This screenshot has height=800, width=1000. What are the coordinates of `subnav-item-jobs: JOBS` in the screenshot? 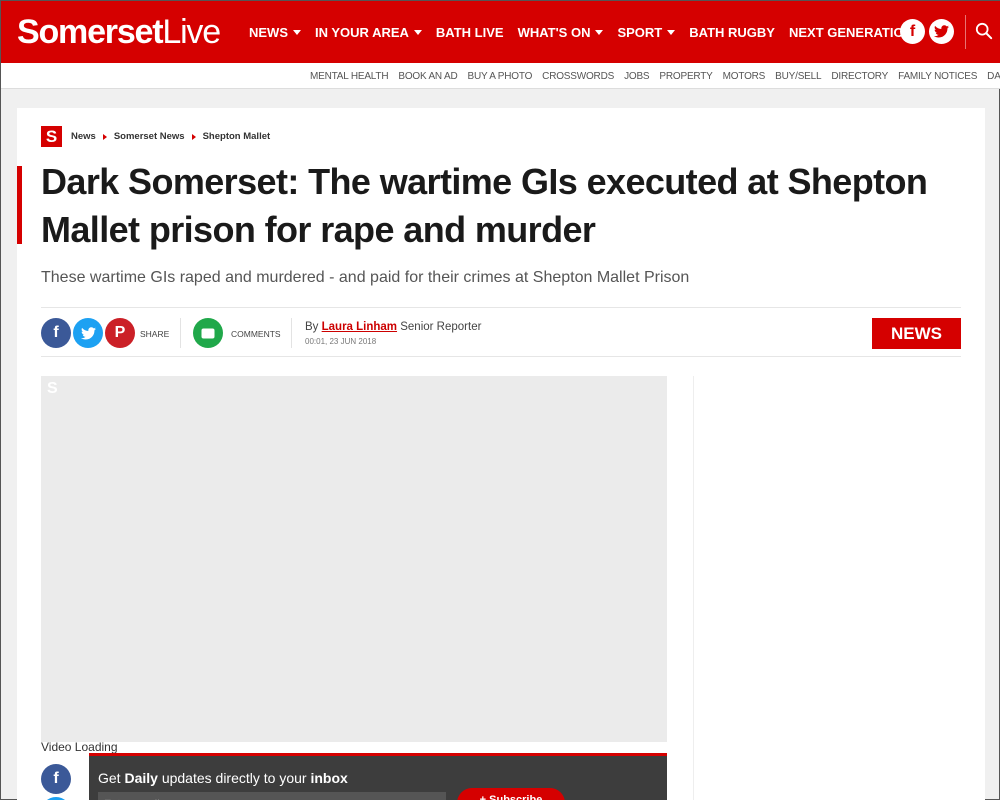 It's located at (636, 76).